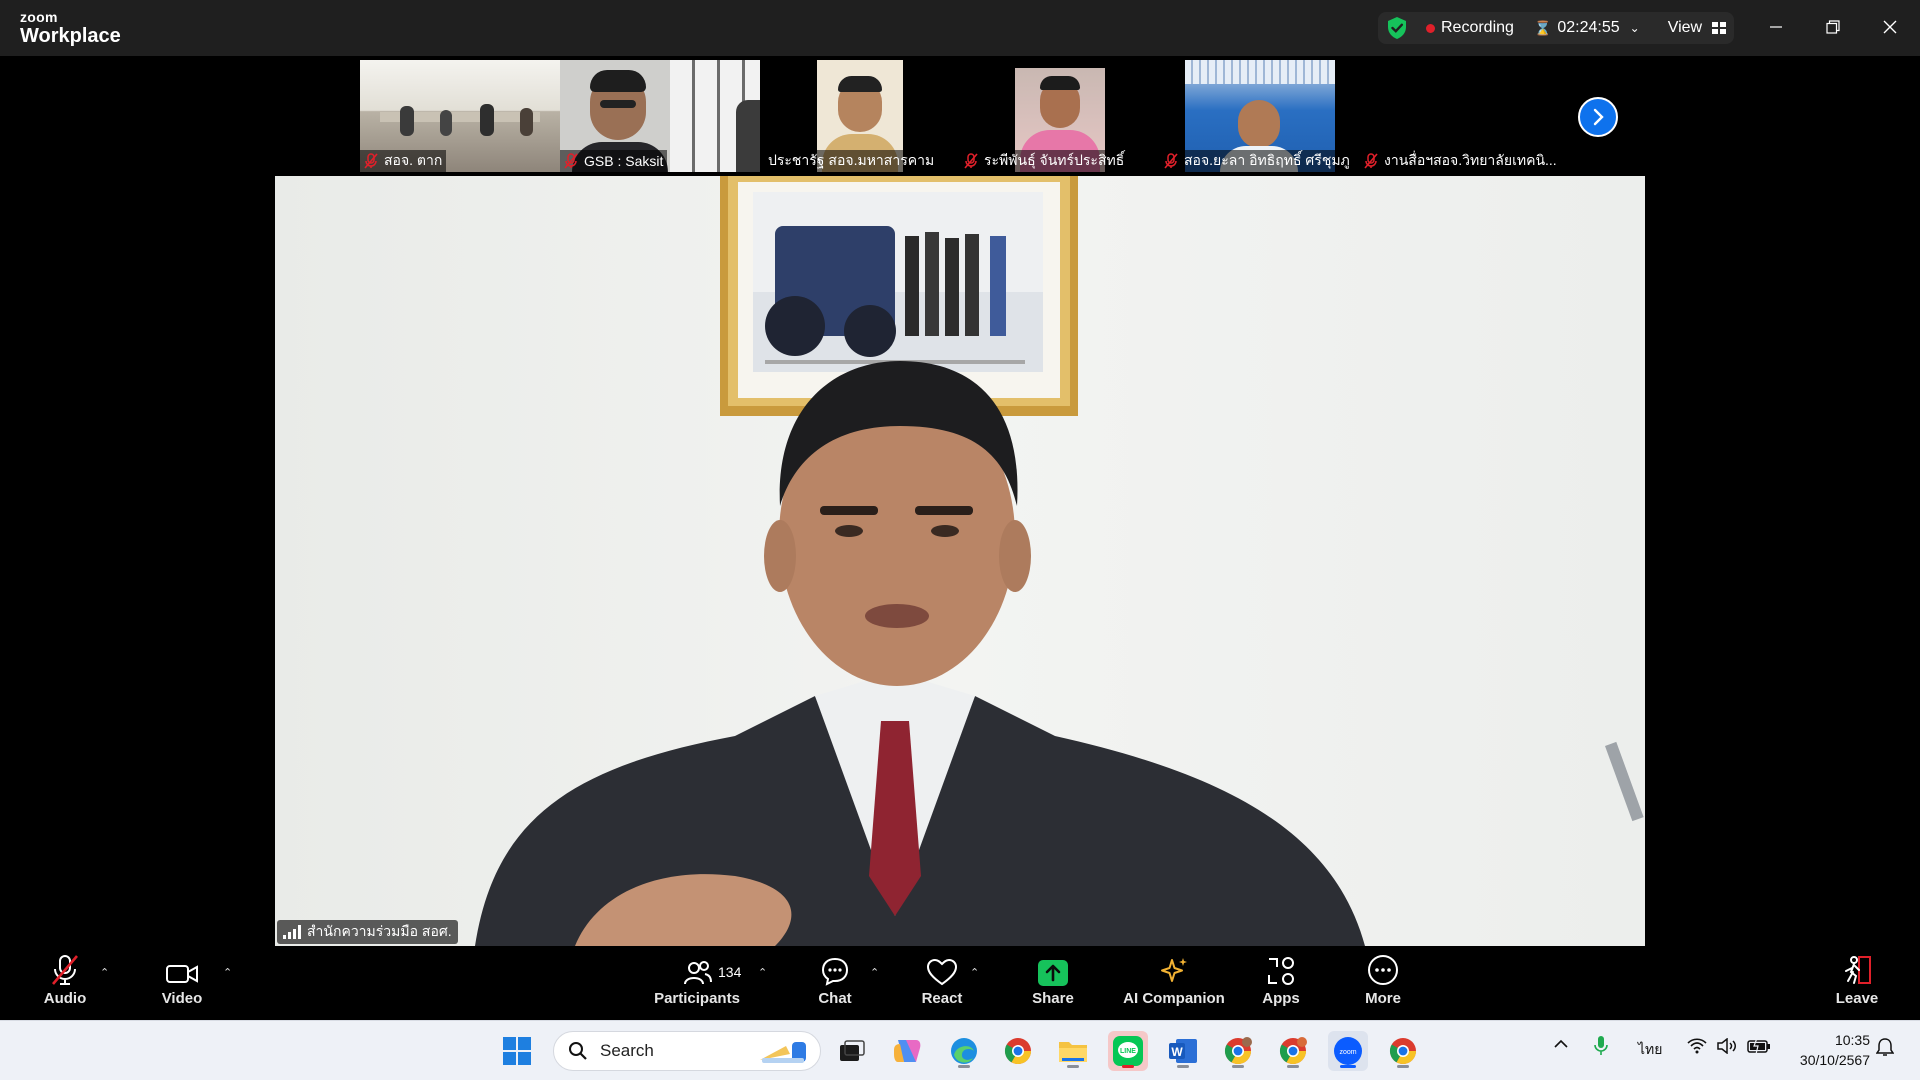 Image resolution: width=1920 pixels, height=1080 pixels. I want to click on chevron-right-icon, so click(1598, 117).